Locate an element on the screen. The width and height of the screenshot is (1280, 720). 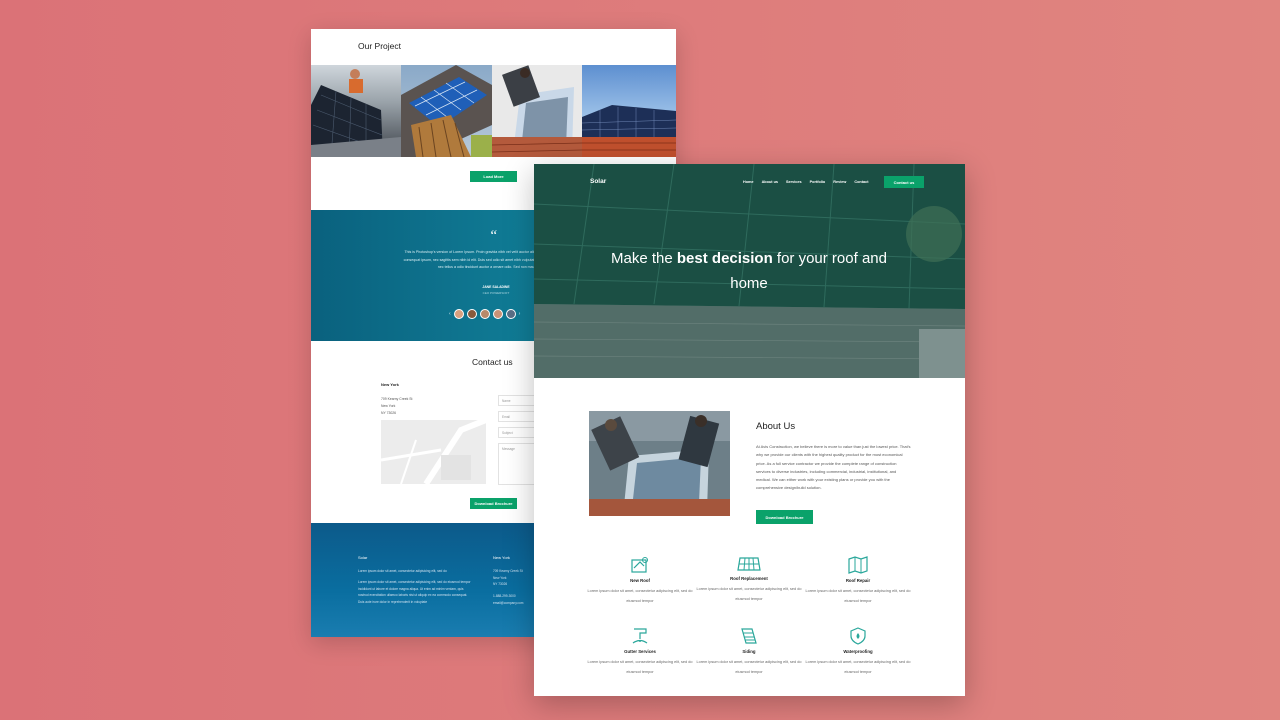
quote-icon: “ is located at coordinates (493, 236).